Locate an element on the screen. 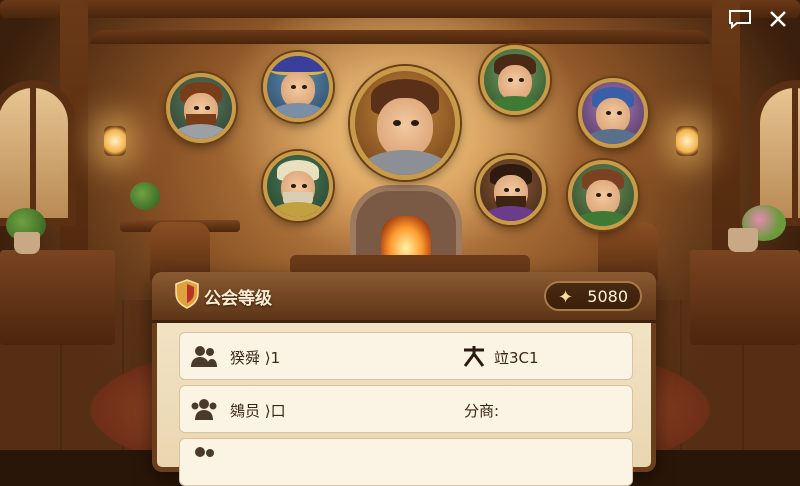 The width and height of the screenshot is (800, 486). info-row: 猤舜 ⟩1 竝3C1 is located at coordinates (406, 356).